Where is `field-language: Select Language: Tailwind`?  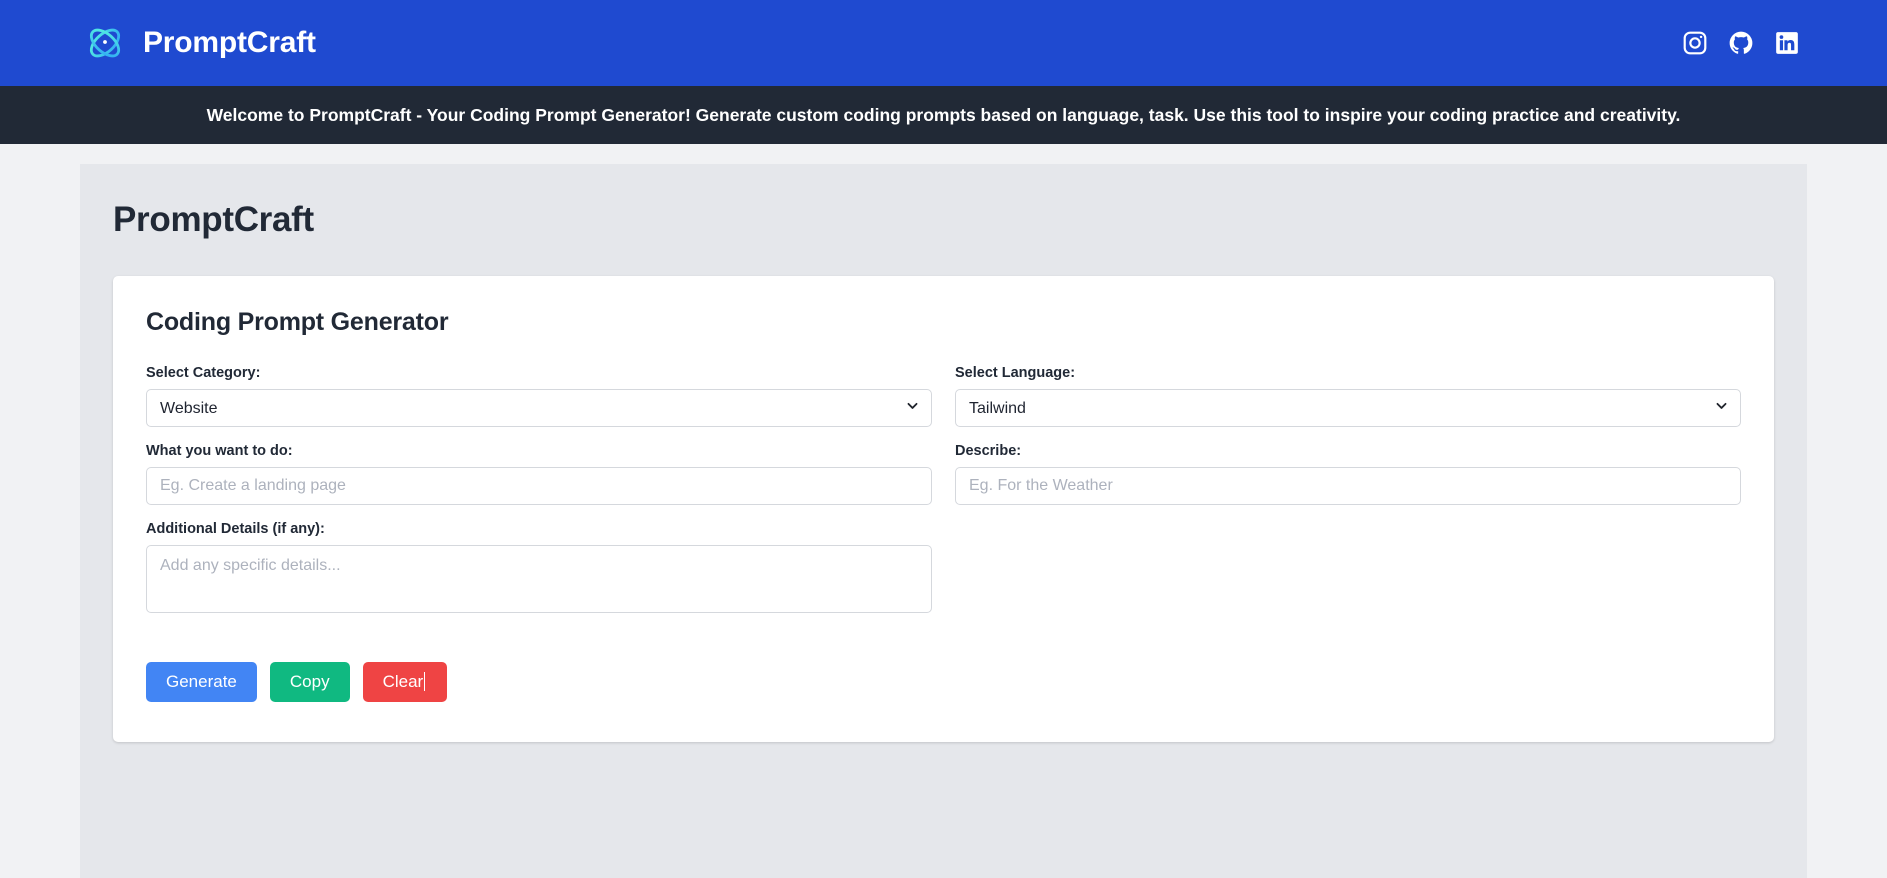 field-language: Select Language: Tailwind is located at coordinates (1348, 396).